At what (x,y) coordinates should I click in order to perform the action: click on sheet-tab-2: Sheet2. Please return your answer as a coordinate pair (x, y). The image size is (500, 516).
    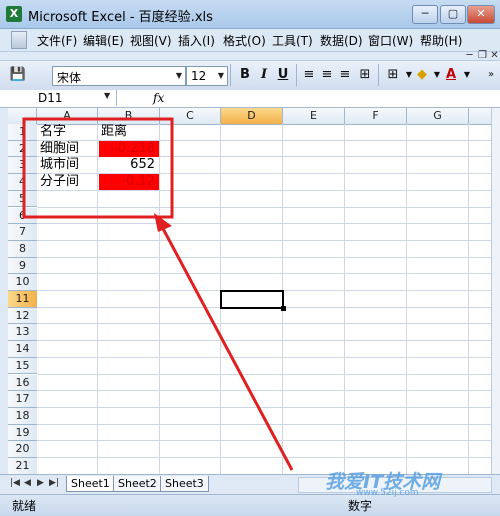
    Looking at the image, I should click on (137, 484).